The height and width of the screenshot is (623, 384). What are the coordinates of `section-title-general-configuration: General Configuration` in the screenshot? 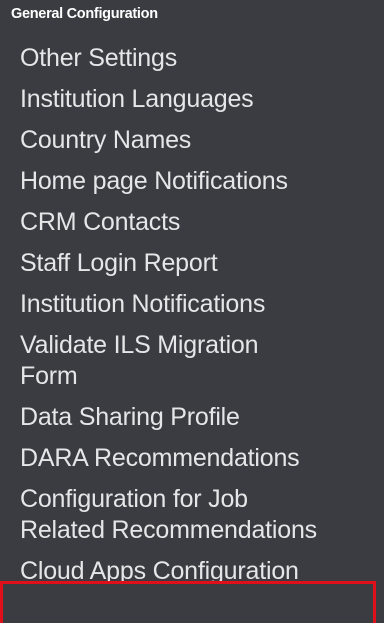 It's located at (84, 14).